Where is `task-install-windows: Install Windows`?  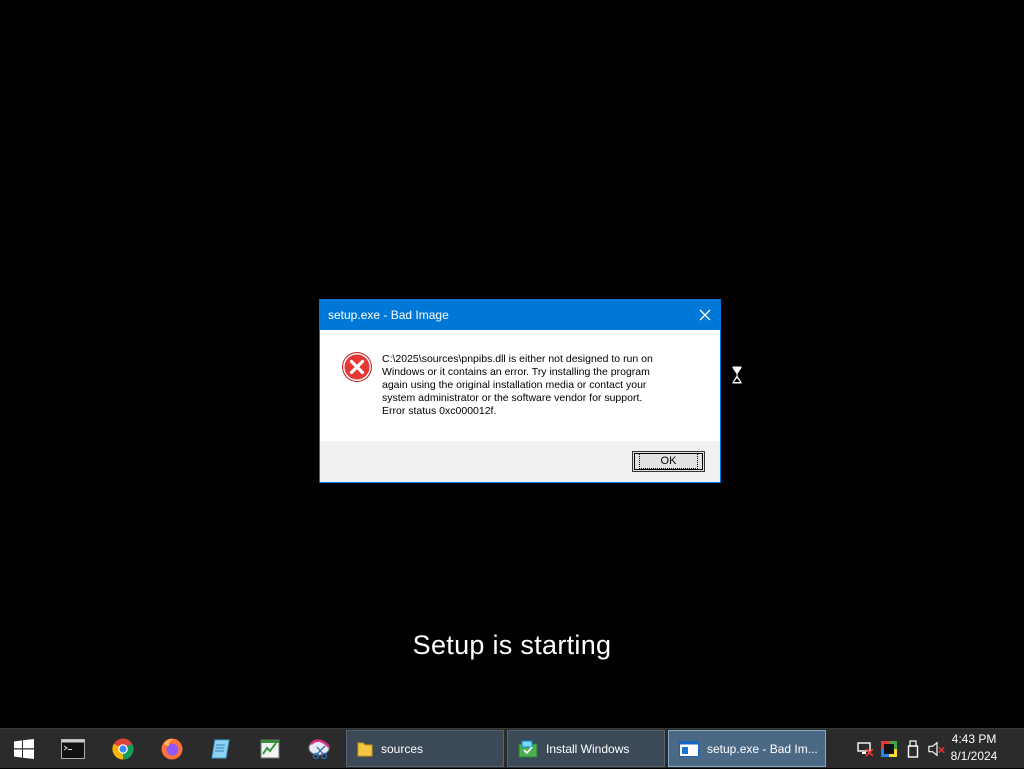 task-install-windows: Install Windows is located at coordinates (586, 748).